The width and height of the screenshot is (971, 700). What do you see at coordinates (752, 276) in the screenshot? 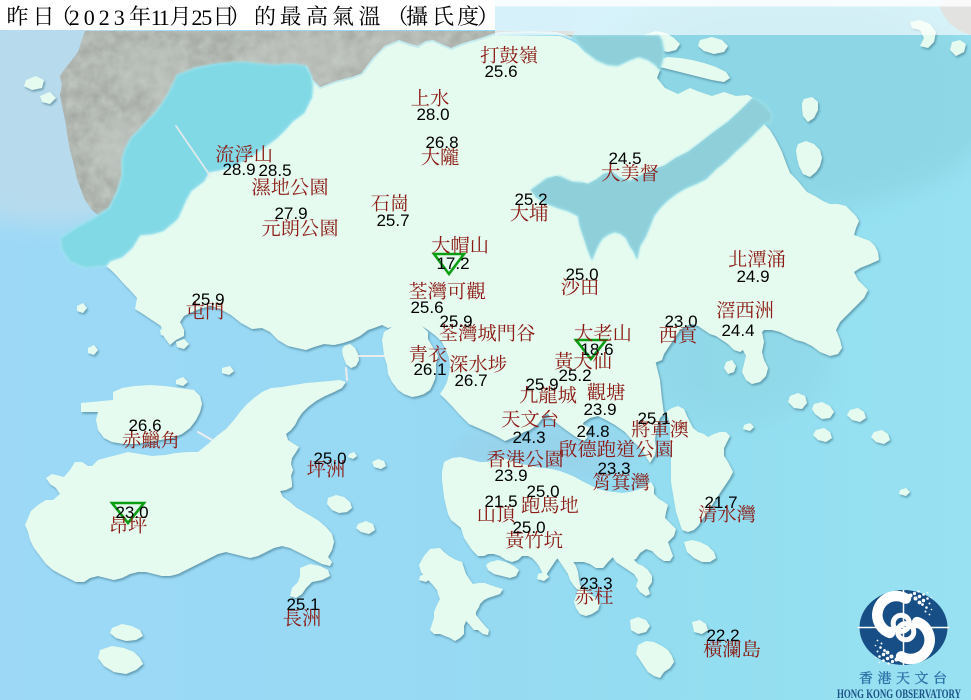
I see `svg-text: 24.9` at bounding box center [752, 276].